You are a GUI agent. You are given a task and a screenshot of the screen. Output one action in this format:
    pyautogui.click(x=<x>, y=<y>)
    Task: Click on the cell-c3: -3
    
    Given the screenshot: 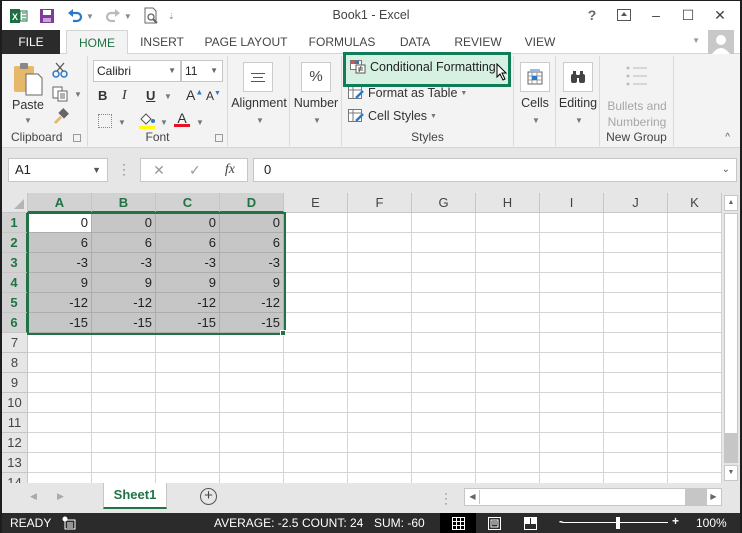 What is the action you would take?
    pyautogui.click(x=188, y=263)
    